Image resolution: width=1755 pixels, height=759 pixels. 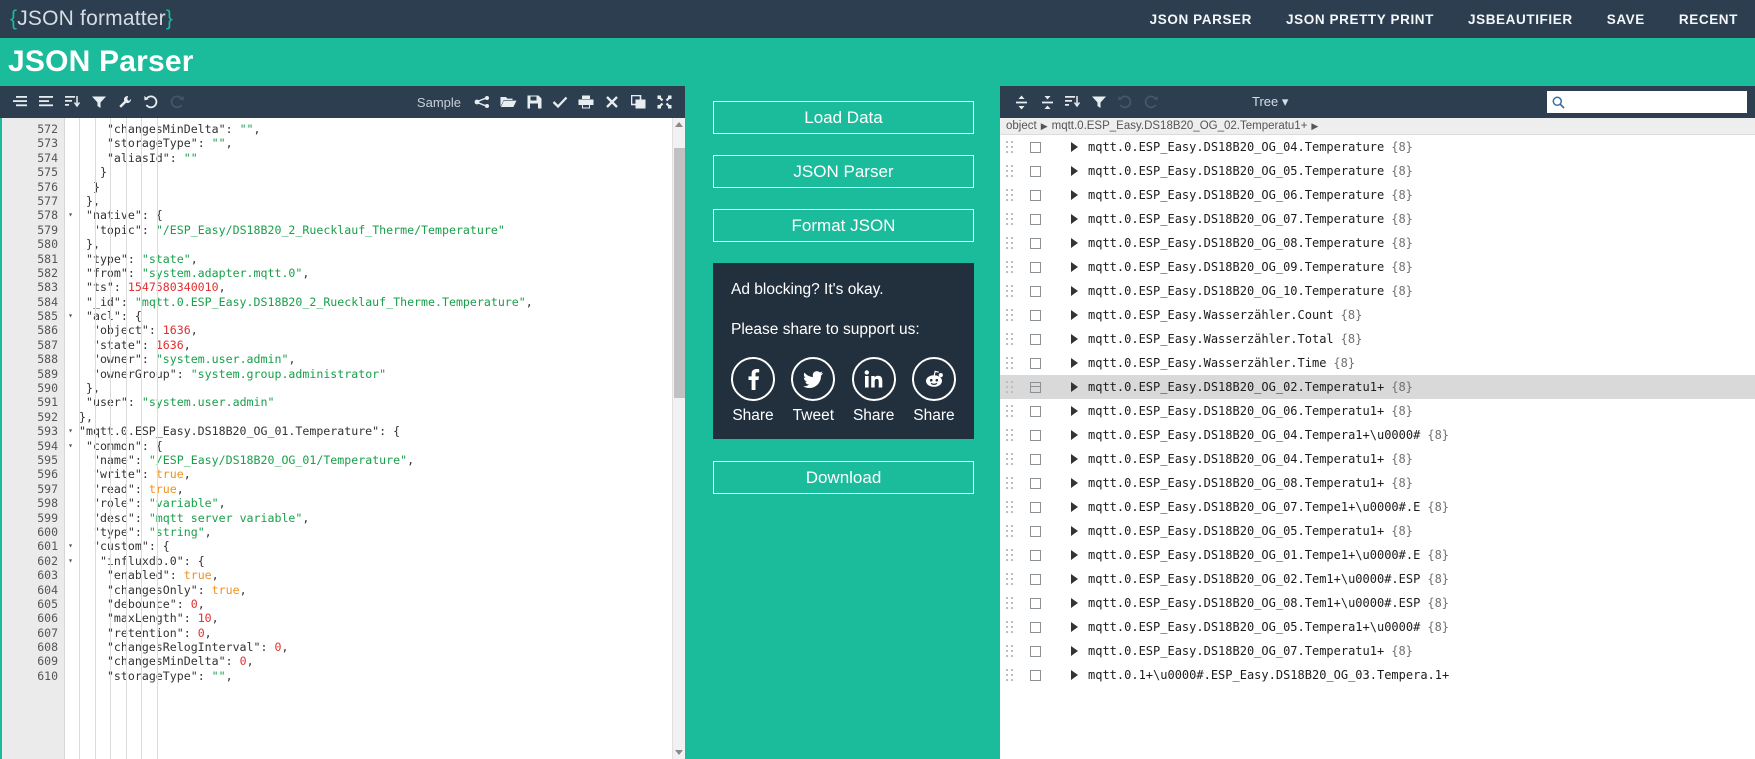 I want to click on breadcrumb-root: object, so click(x=1021, y=126).